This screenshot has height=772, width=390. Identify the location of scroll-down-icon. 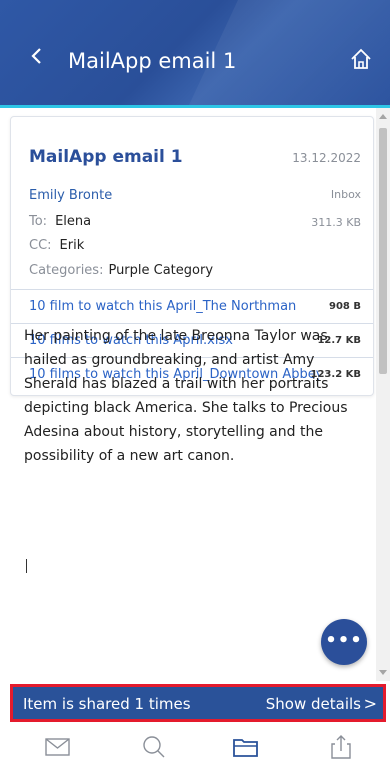
(383, 672).